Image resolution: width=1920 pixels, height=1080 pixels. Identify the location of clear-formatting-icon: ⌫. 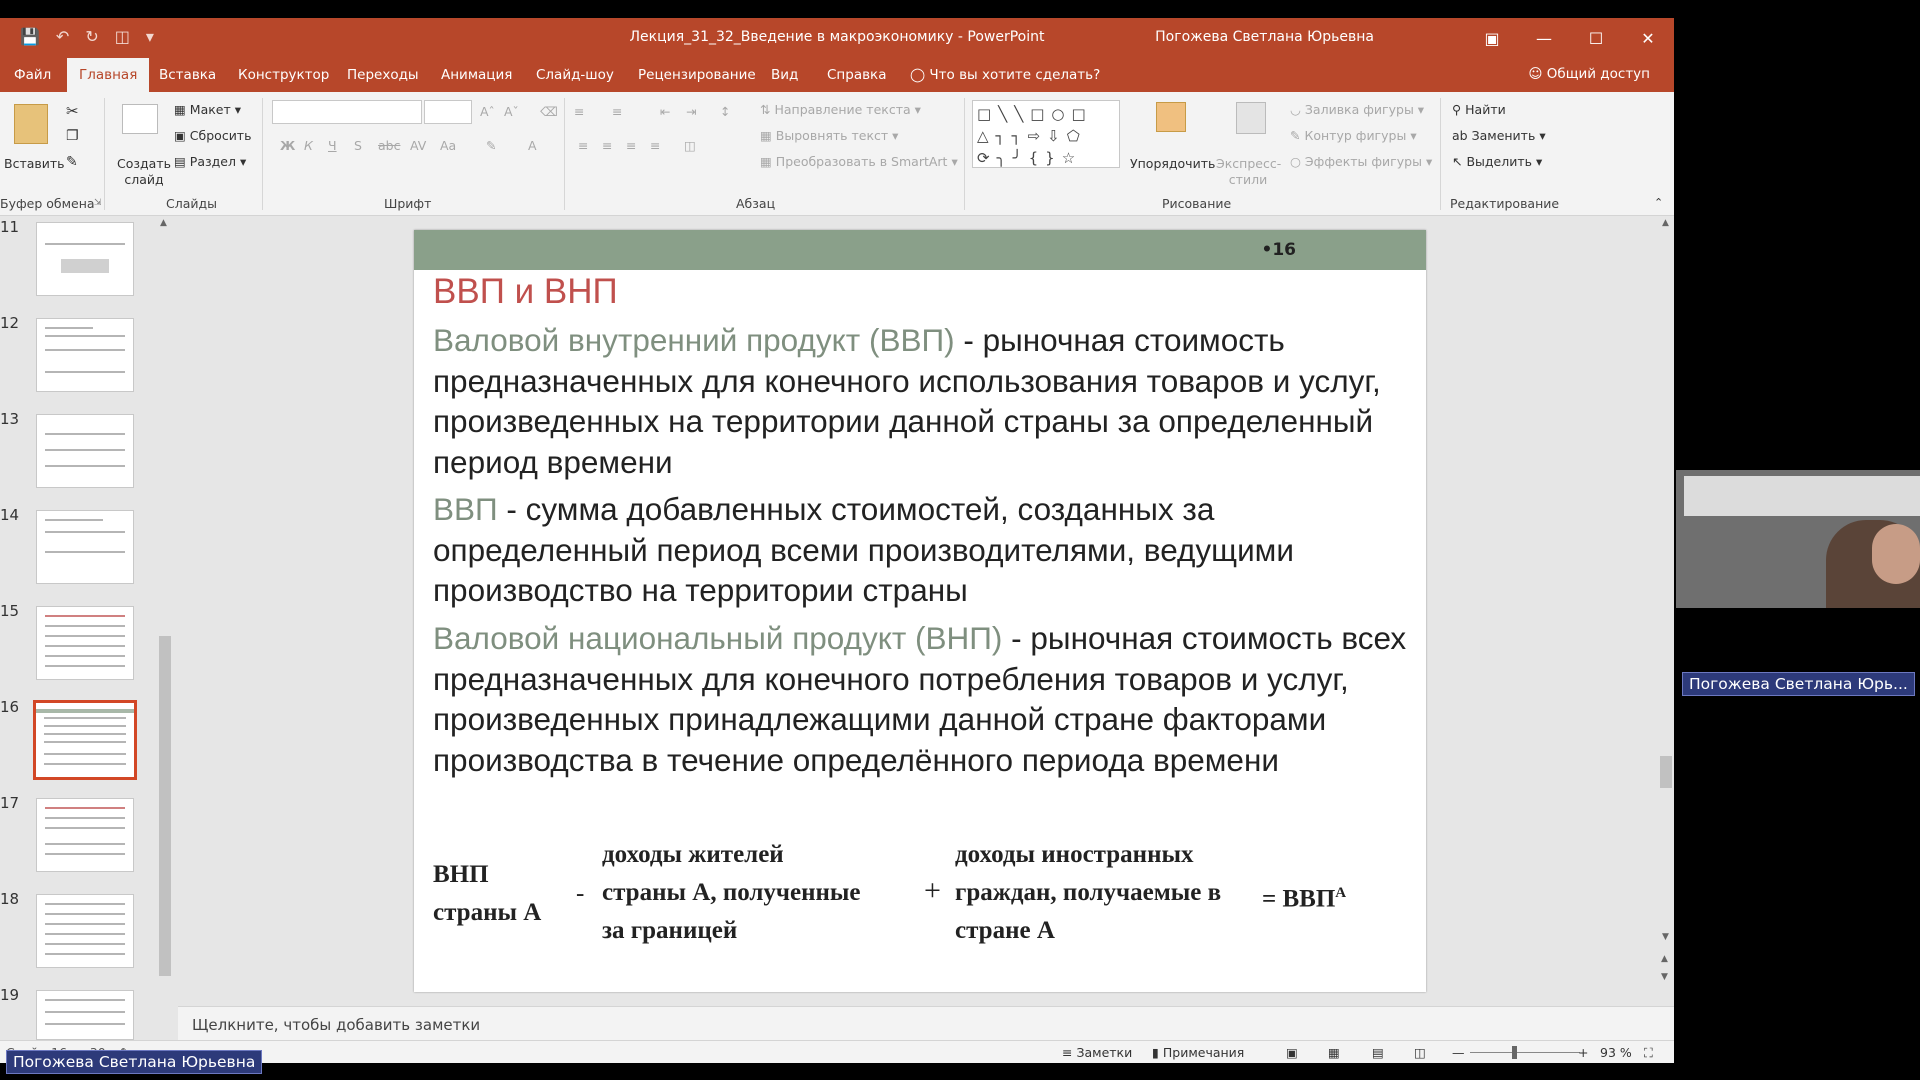
(549, 111).